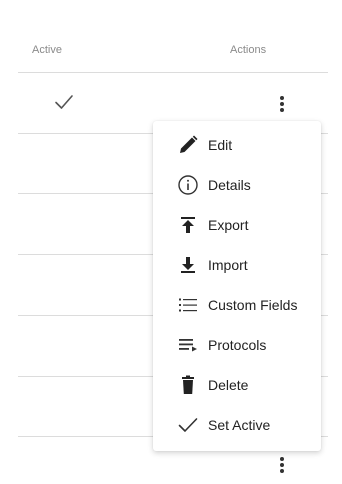  I want to click on menu-item-delete: Delete, so click(237, 385).